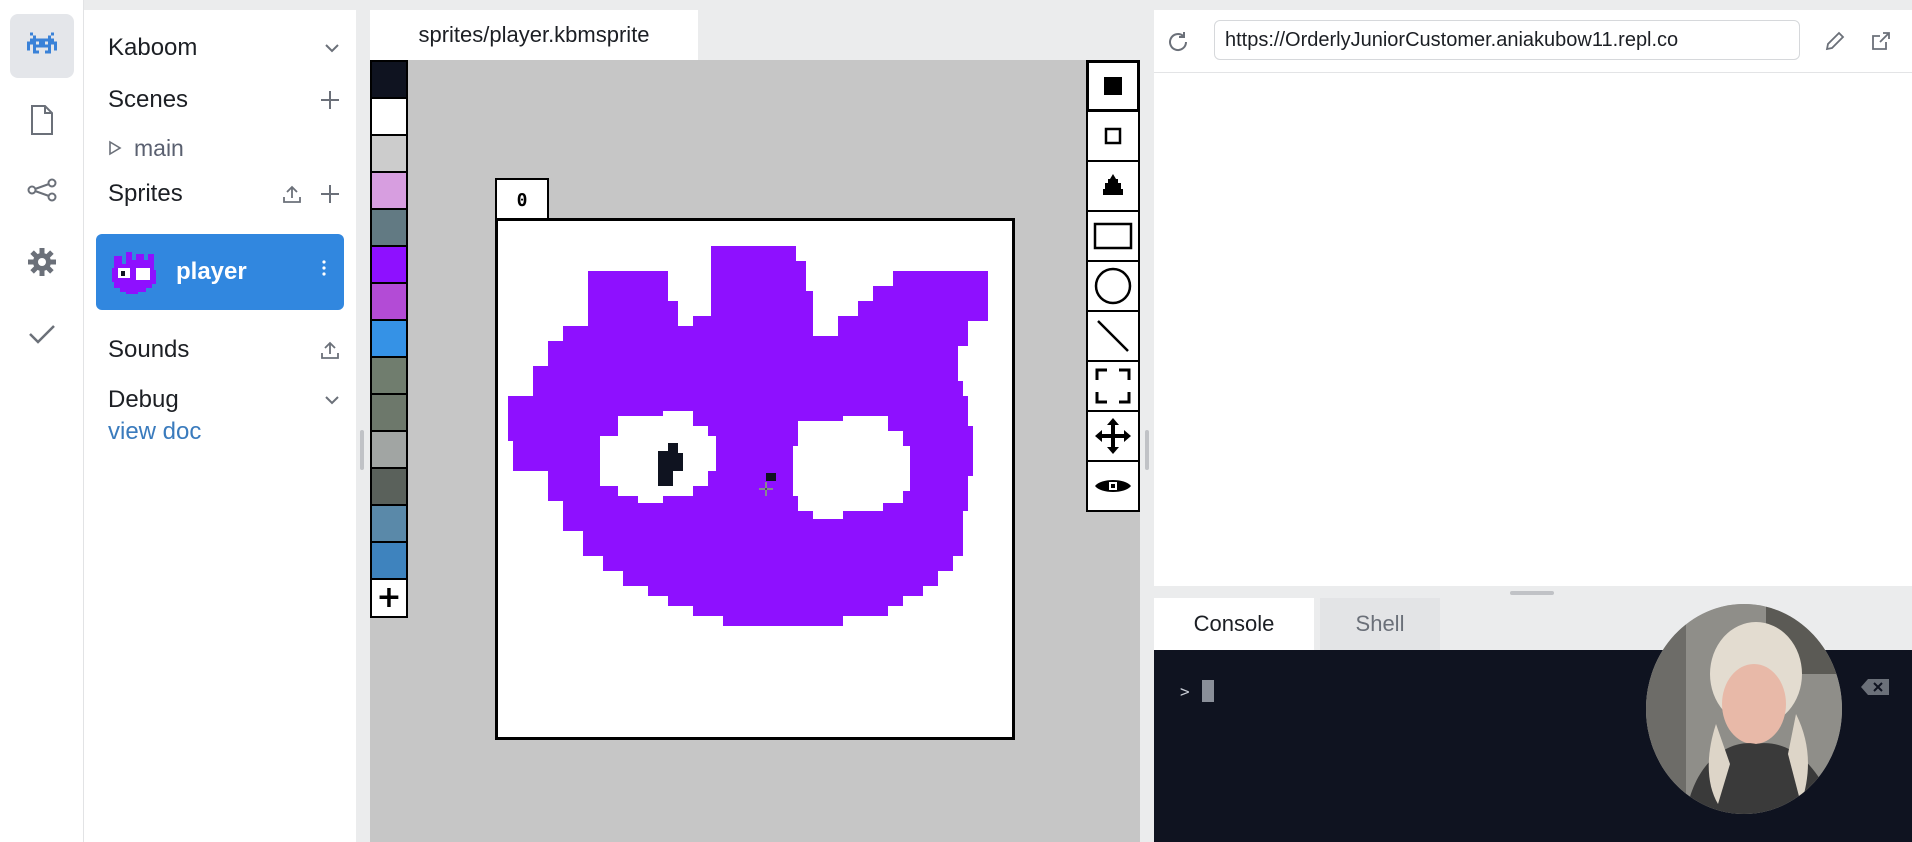 The image size is (1912, 842). What do you see at coordinates (224, 400) in the screenshot?
I see `debug-section: Debug` at bounding box center [224, 400].